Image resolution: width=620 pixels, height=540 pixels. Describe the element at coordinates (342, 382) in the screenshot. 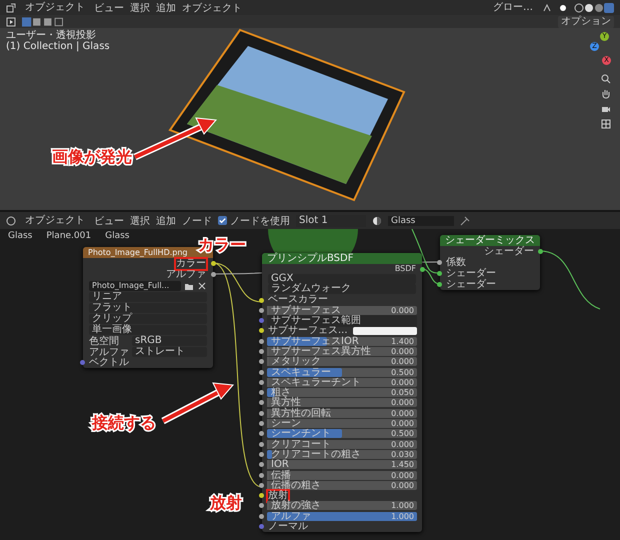

I see `value-slider: スペキュラーチント 0.000` at that location.